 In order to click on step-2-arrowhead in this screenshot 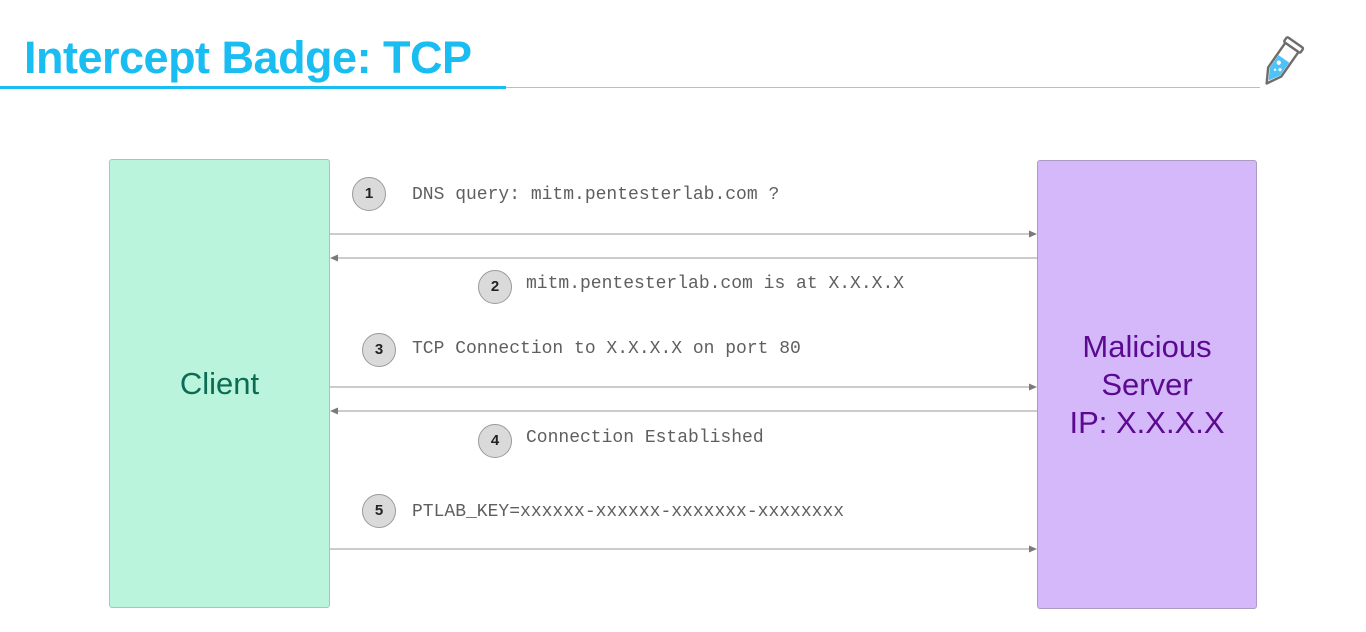, I will do `click(334, 258)`.